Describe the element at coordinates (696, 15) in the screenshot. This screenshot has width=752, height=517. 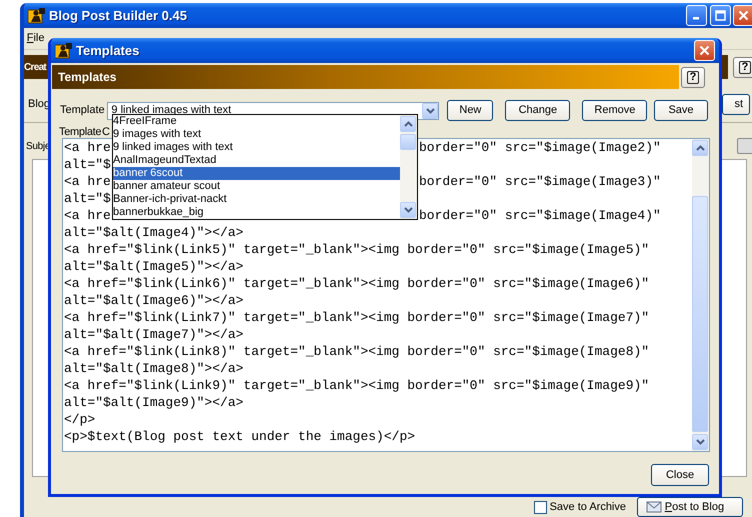
I see `minimize-button` at that location.